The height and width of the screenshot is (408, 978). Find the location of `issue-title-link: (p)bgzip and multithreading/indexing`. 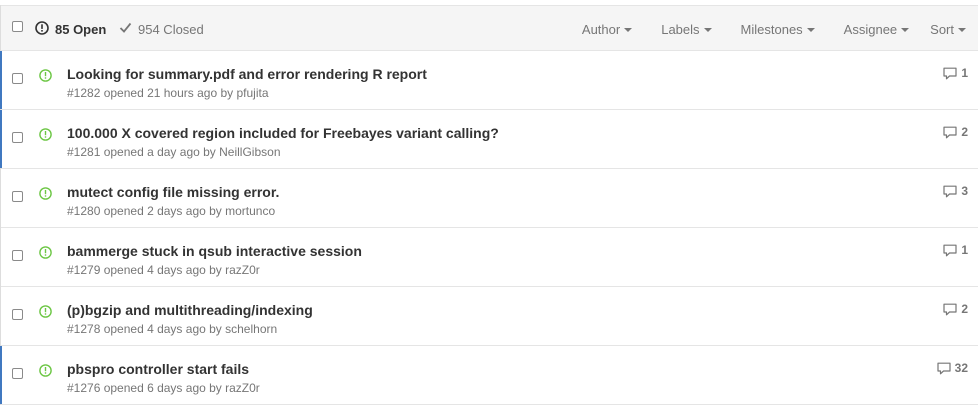

issue-title-link: (p)bgzip and multithreading/indexing is located at coordinates (190, 310).